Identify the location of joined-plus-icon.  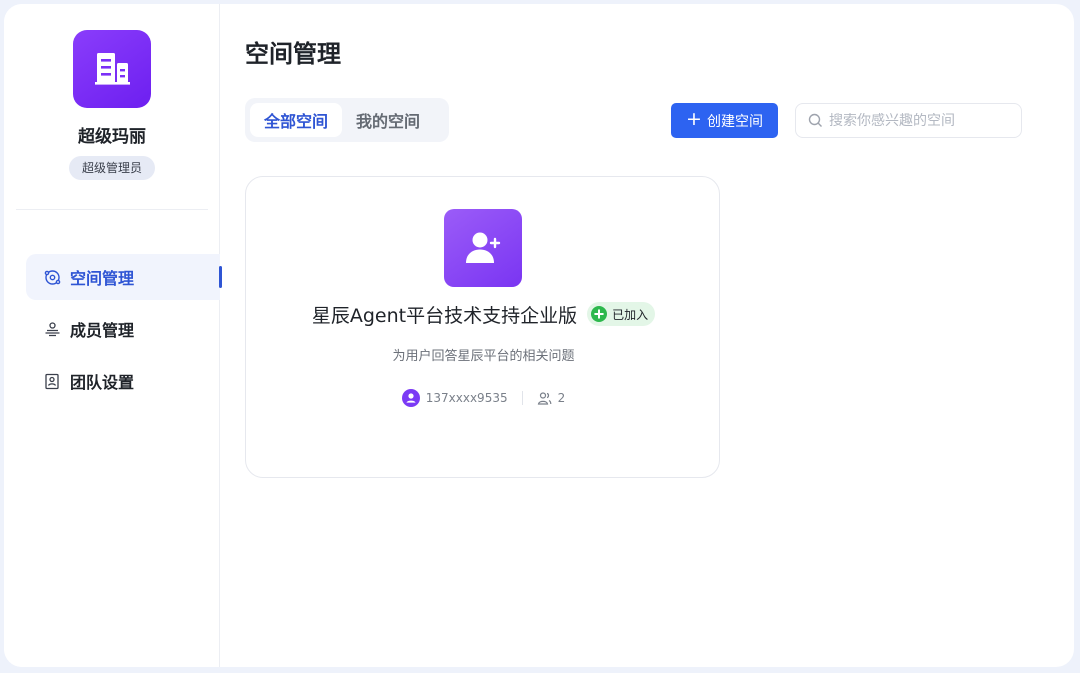
(599, 314).